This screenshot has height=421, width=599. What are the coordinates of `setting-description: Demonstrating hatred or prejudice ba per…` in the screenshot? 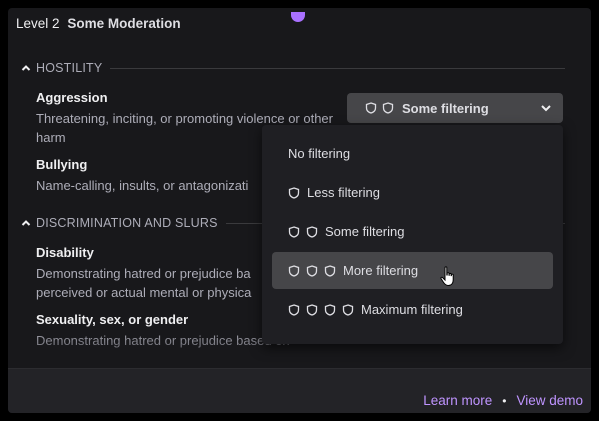 It's located at (144, 283).